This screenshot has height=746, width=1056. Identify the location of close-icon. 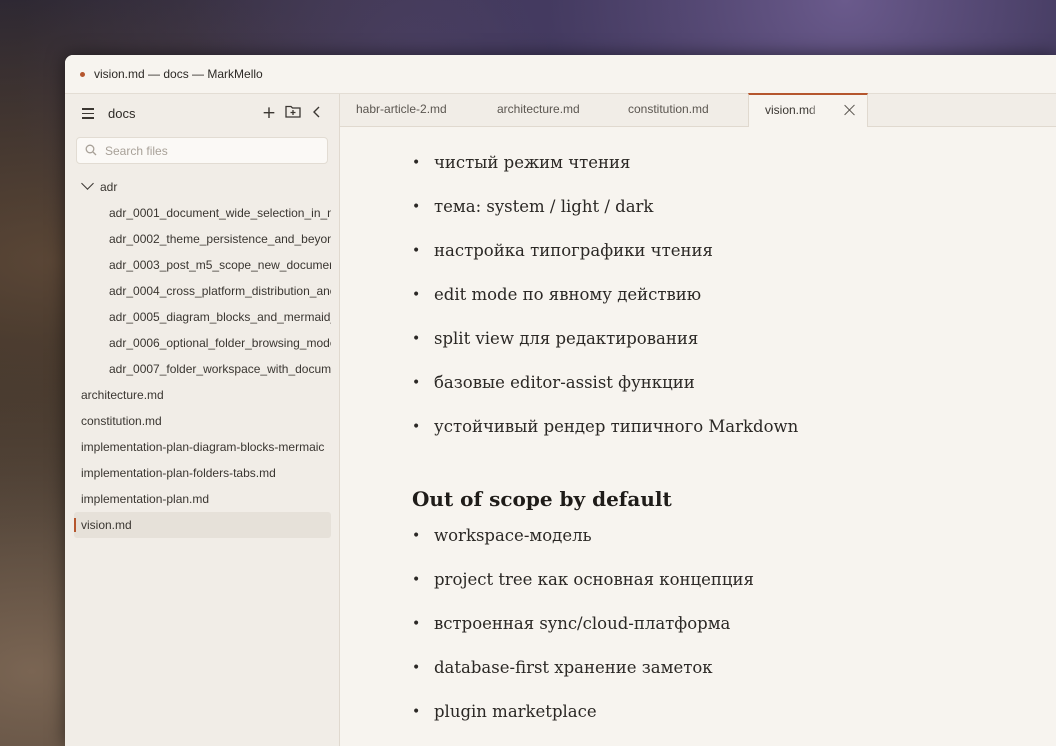
(850, 110).